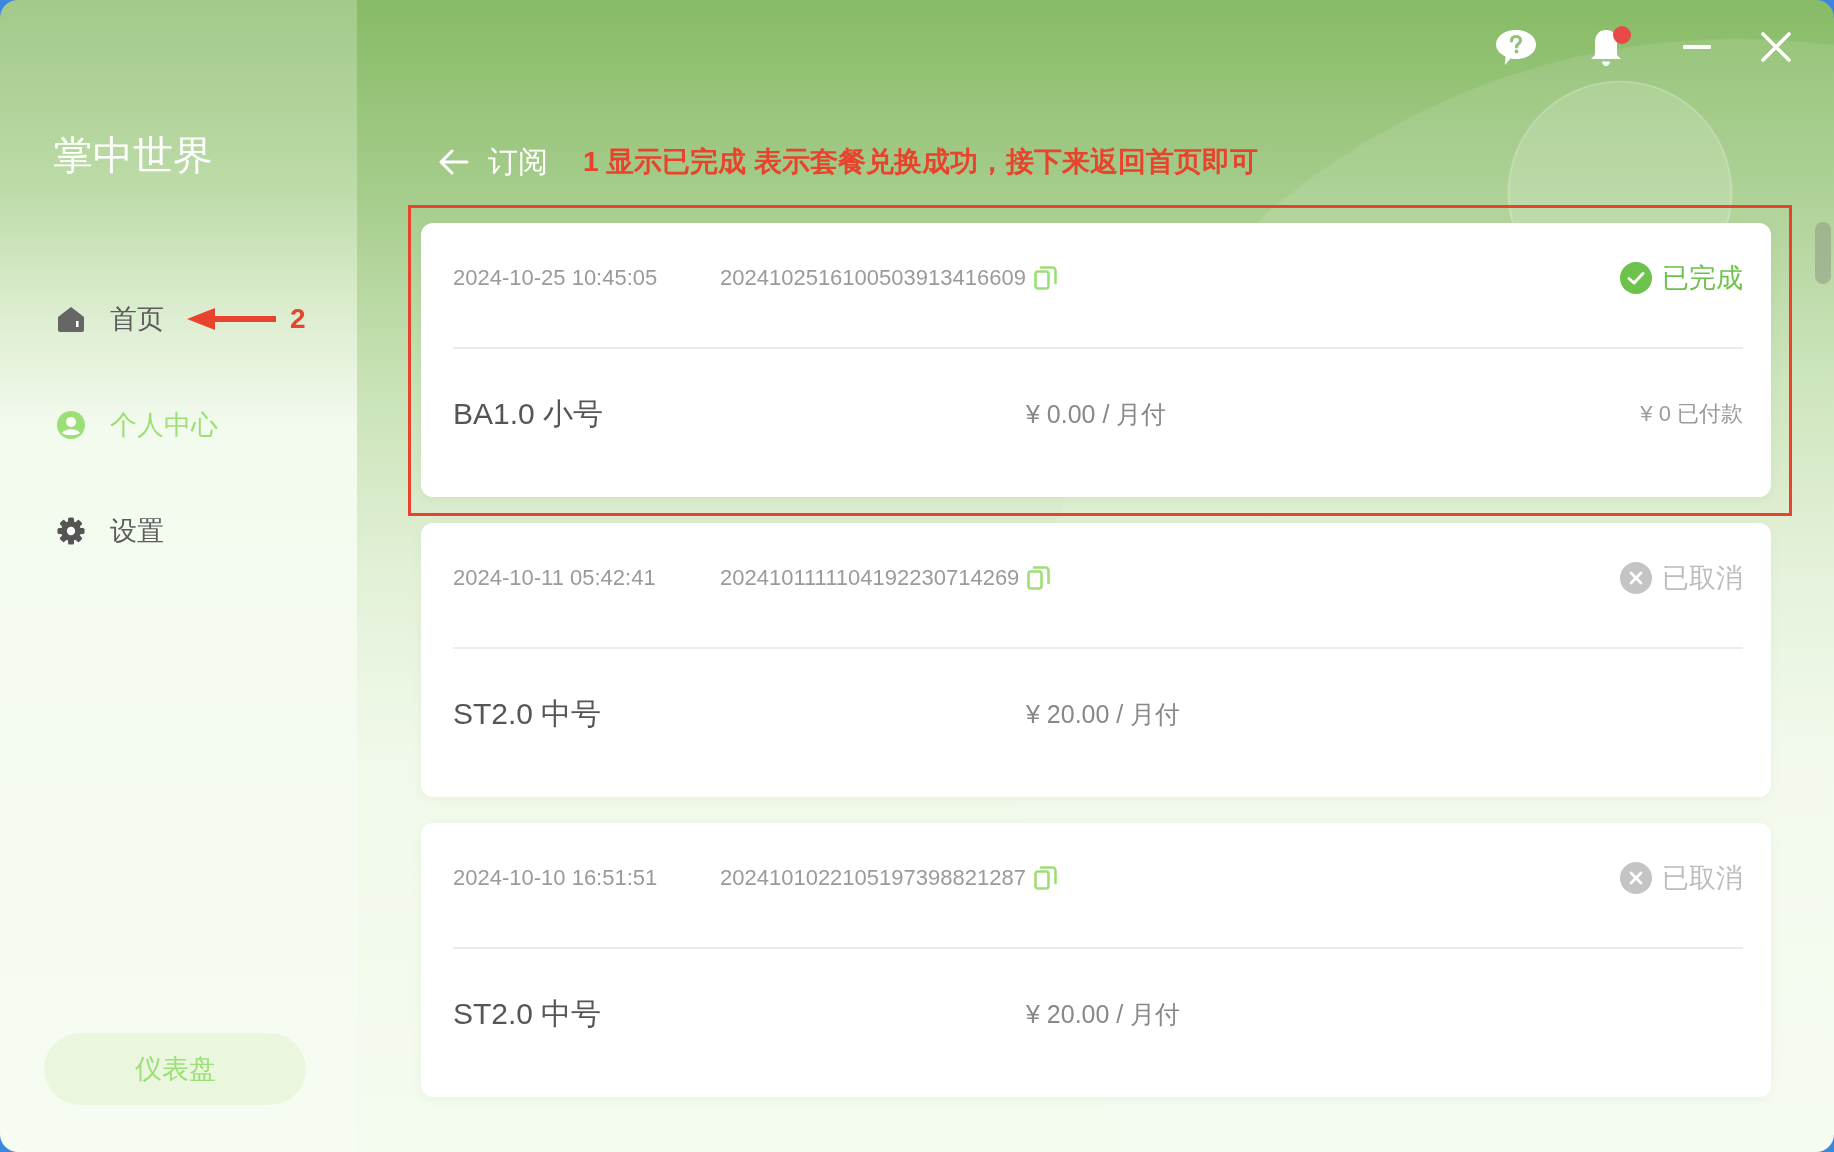 The width and height of the screenshot is (1834, 1152). Describe the element at coordinates (528, 413) in the screenshot. I see `plan-name: BA1.0 小号` at that location.